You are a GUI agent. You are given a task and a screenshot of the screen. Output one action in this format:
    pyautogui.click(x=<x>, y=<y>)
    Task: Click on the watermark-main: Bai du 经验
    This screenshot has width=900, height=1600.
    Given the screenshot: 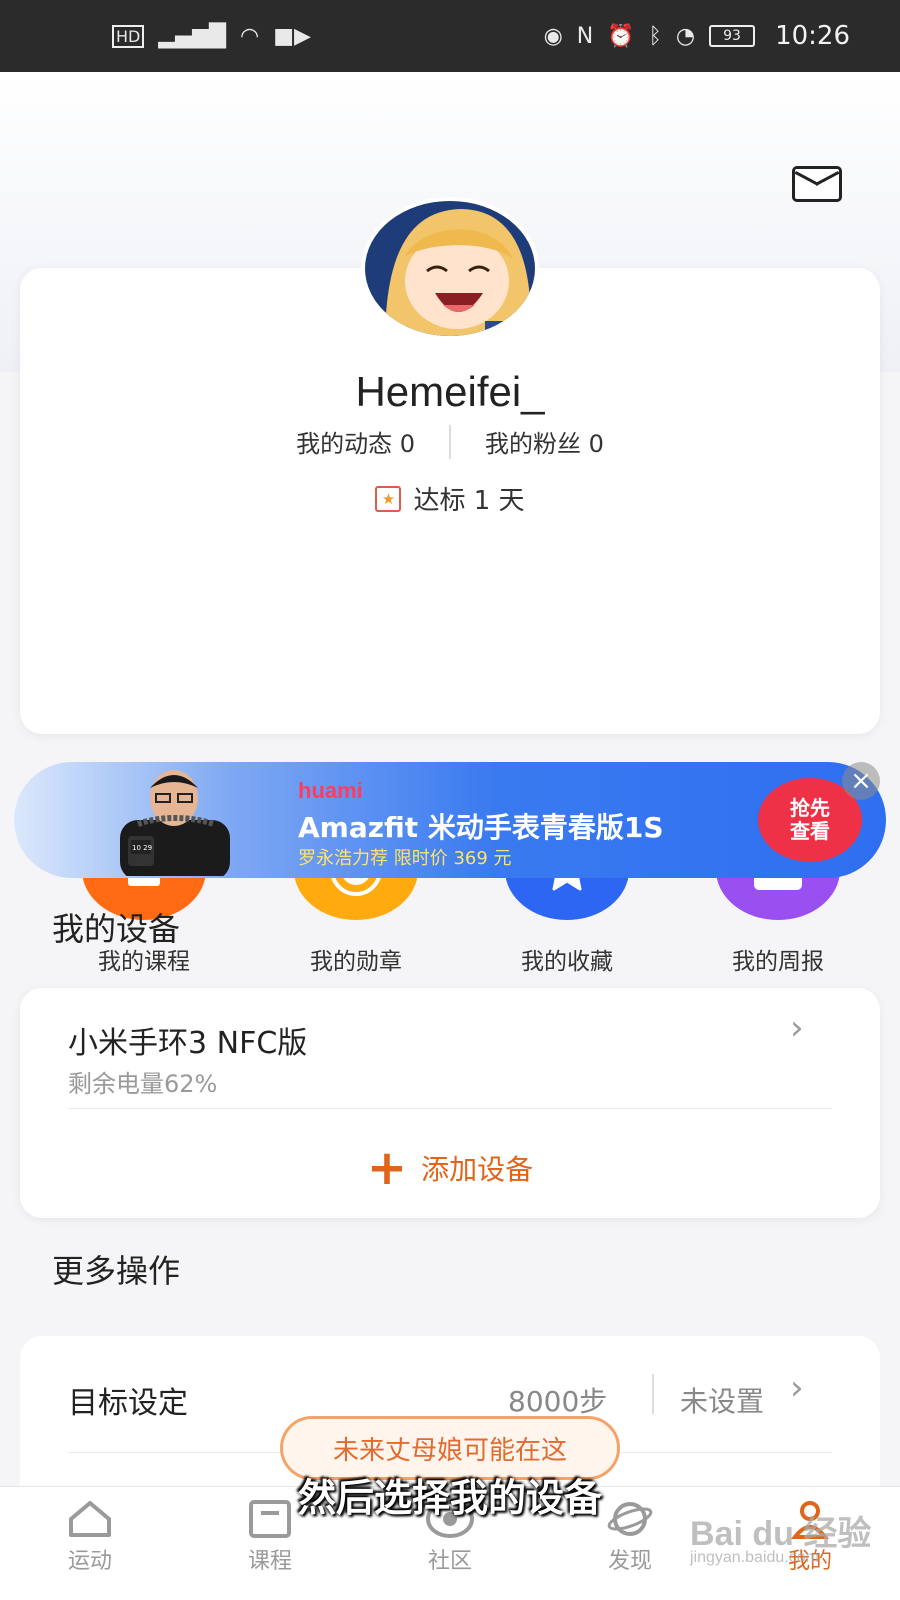 What is the action you would take?
    pyautogui.click(x=781, y=1534)
    